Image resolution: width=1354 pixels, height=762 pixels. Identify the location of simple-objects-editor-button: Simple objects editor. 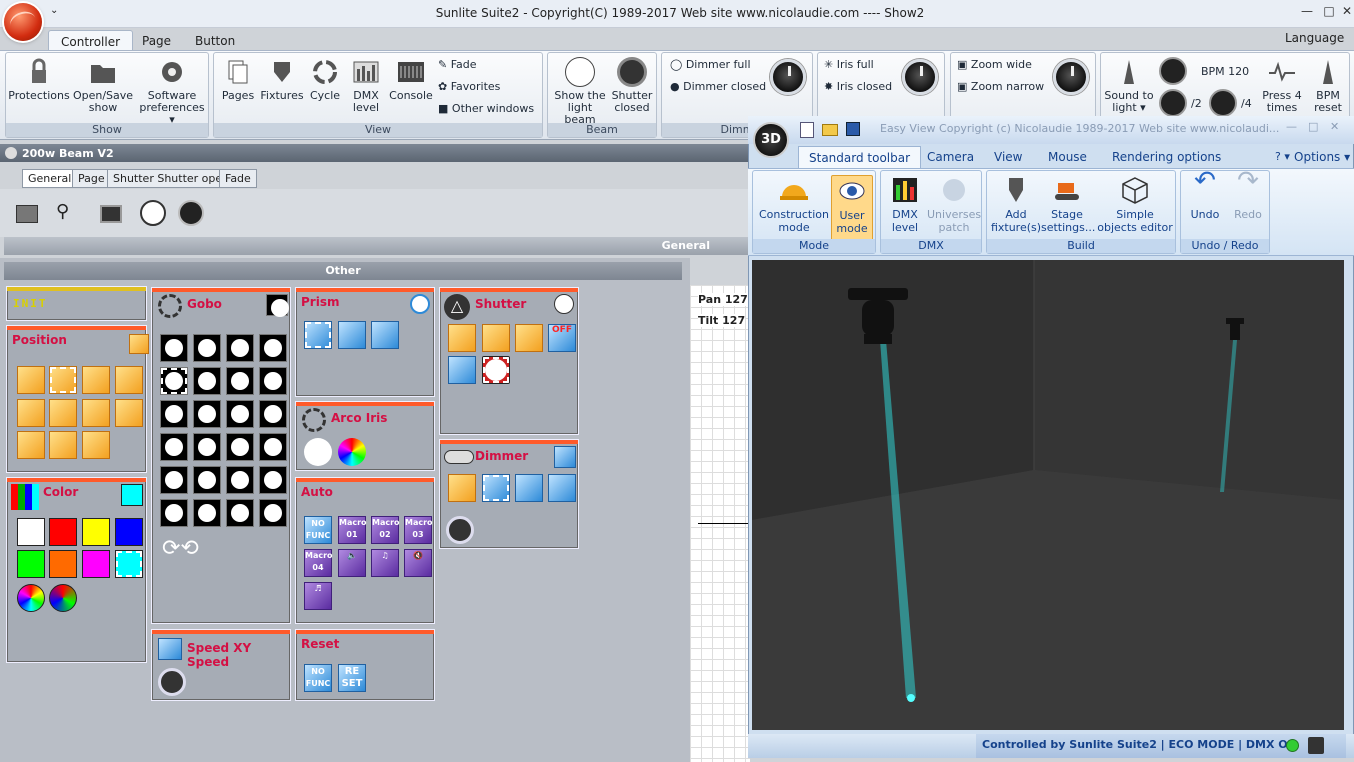
(1135, 204).